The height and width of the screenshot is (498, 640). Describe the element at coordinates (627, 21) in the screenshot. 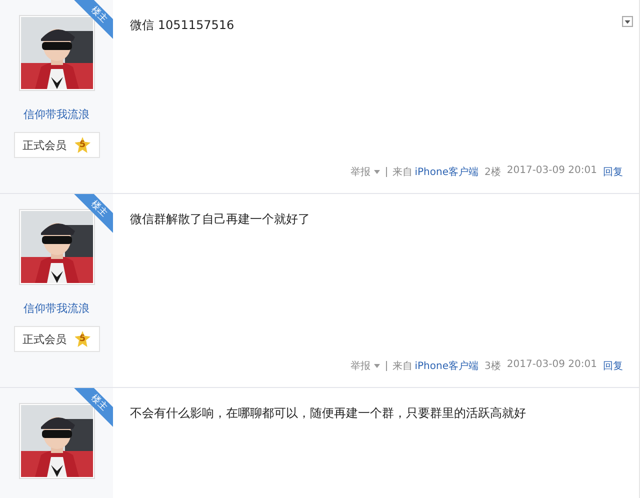

I see `dropdown-icon` at that location.